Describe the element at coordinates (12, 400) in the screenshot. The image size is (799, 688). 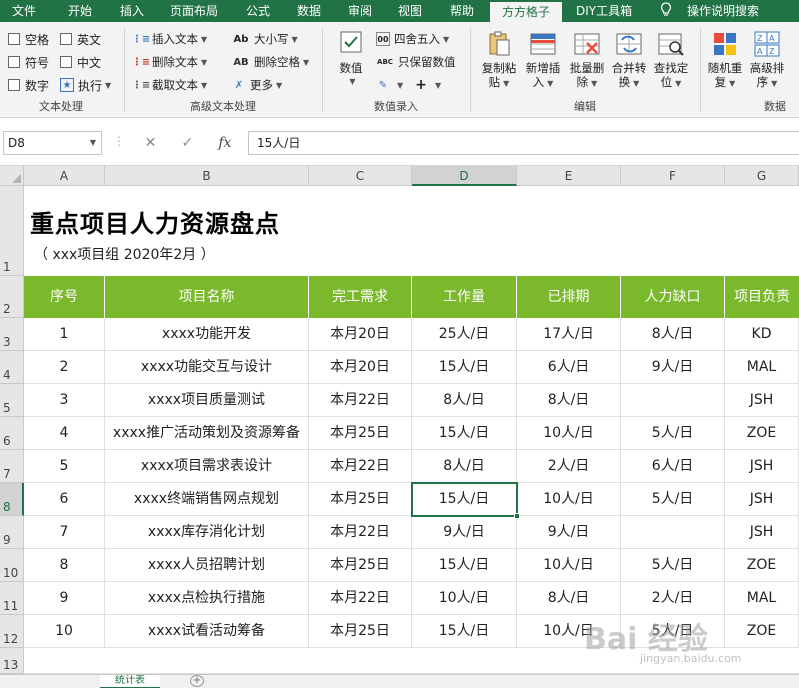
I see `row-header-5: 5` at that location.